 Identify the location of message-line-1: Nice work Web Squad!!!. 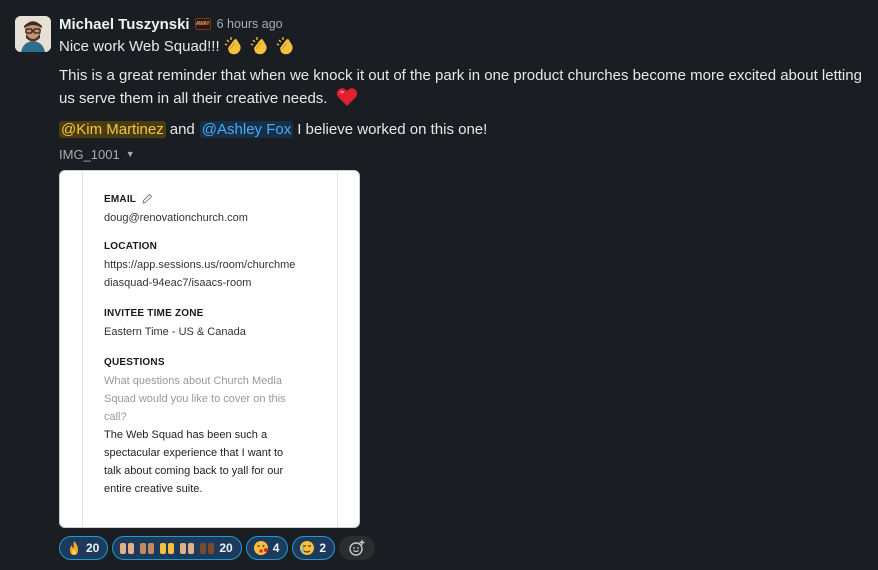
(464, 46).